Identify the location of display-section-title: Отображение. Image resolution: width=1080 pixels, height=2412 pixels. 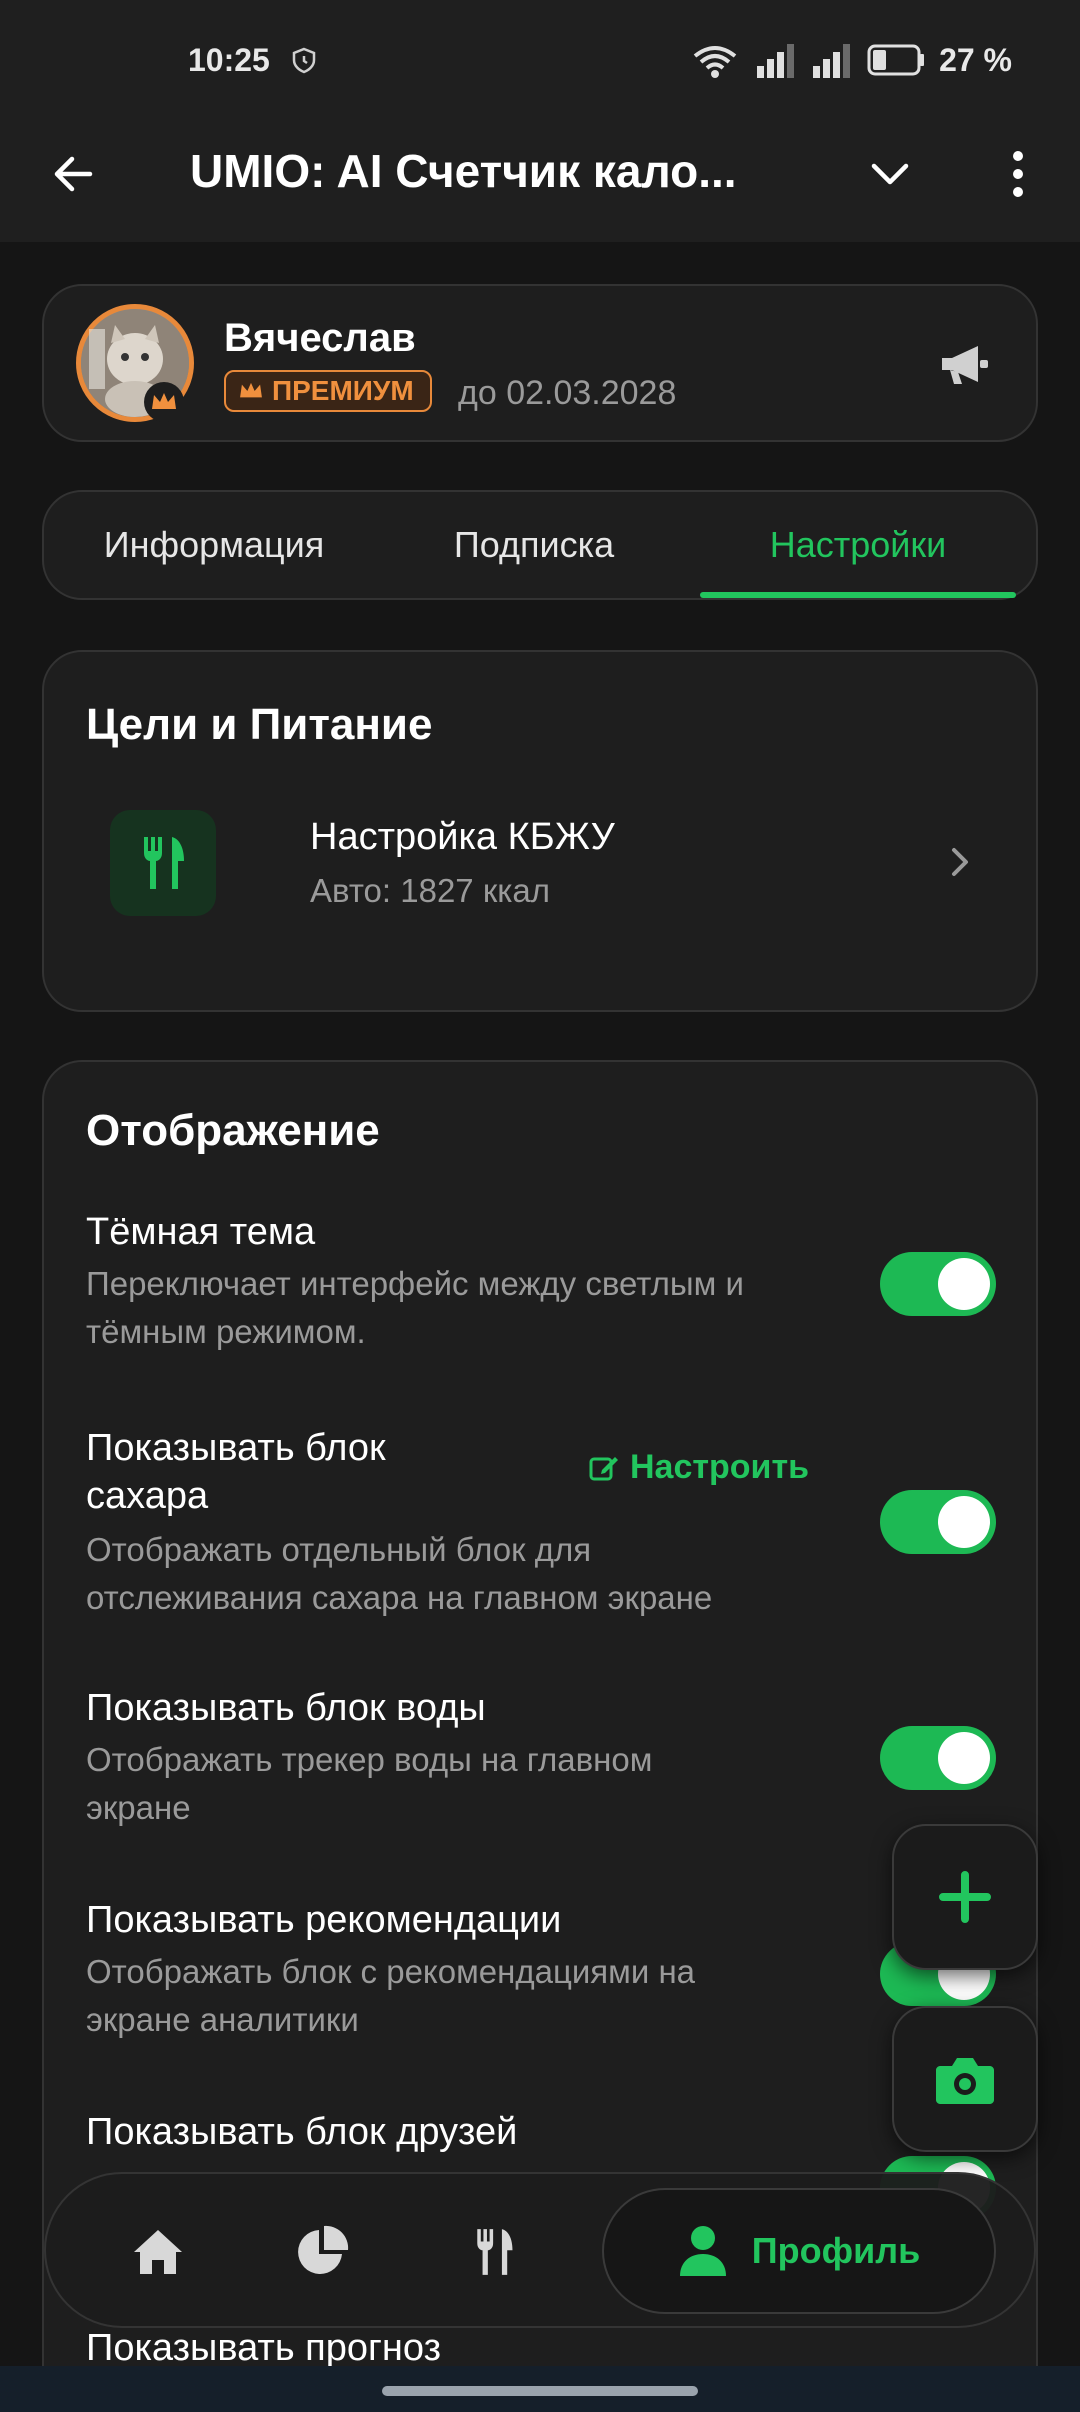
(233, 1130).